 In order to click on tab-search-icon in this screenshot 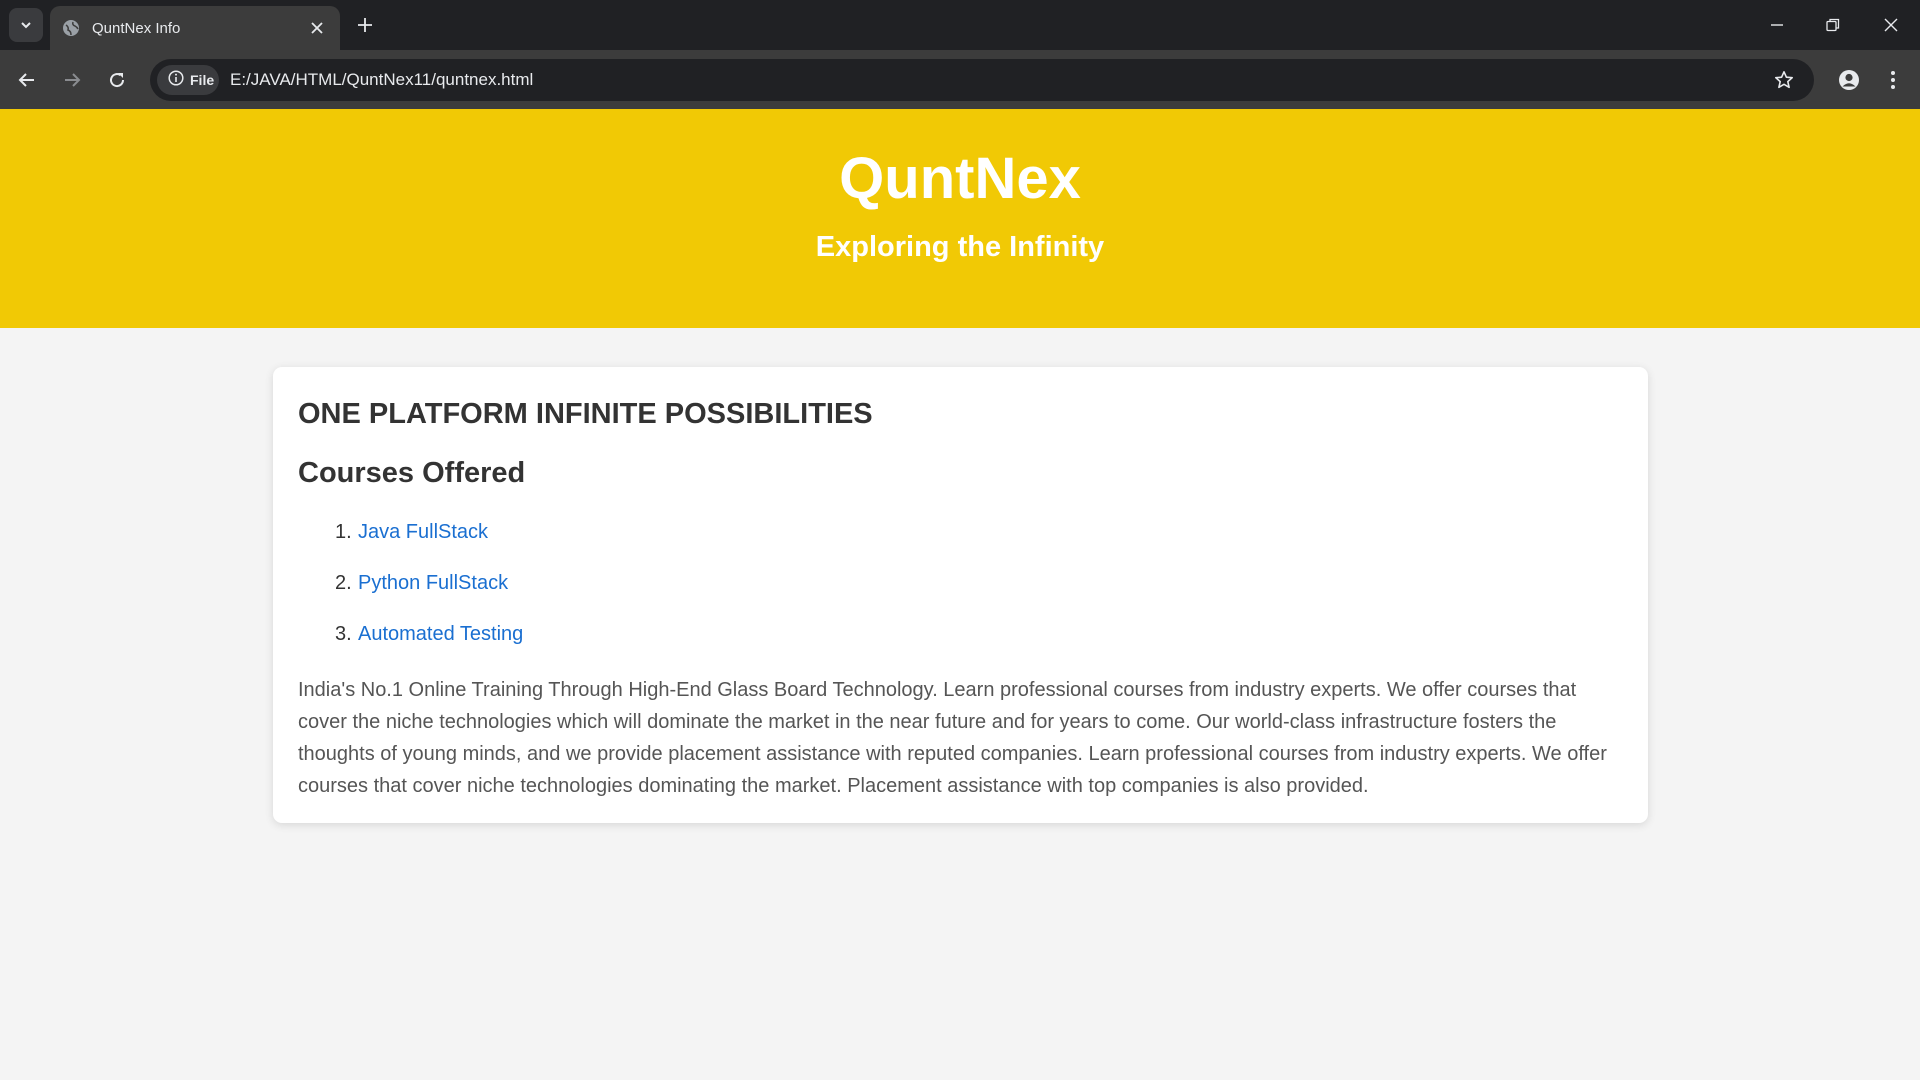, I will do `click(26, 25)`.